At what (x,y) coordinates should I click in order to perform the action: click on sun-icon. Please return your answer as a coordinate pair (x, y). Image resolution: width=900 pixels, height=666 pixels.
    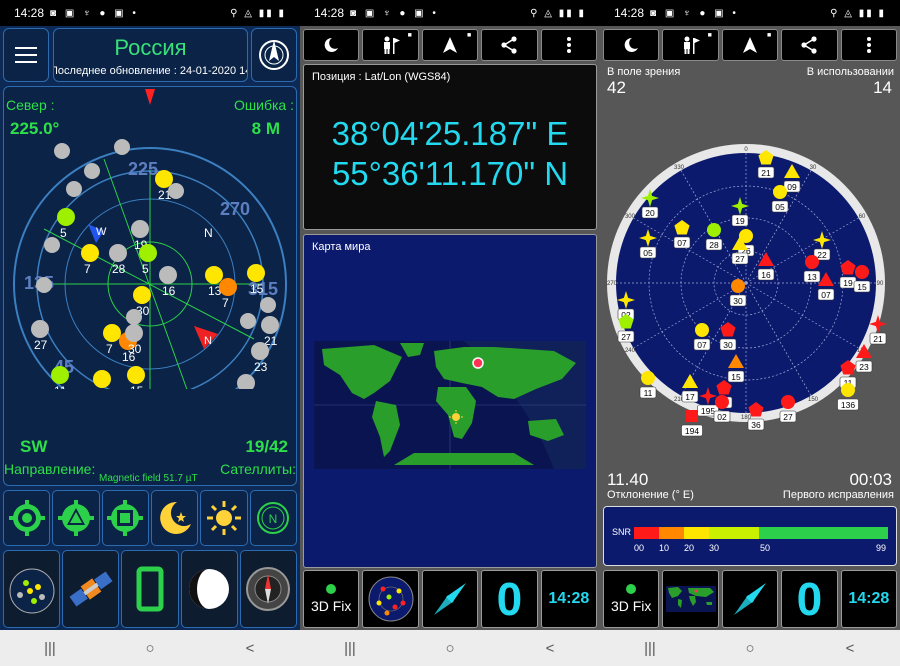
    Looking at the image, I should click on (223, 518).